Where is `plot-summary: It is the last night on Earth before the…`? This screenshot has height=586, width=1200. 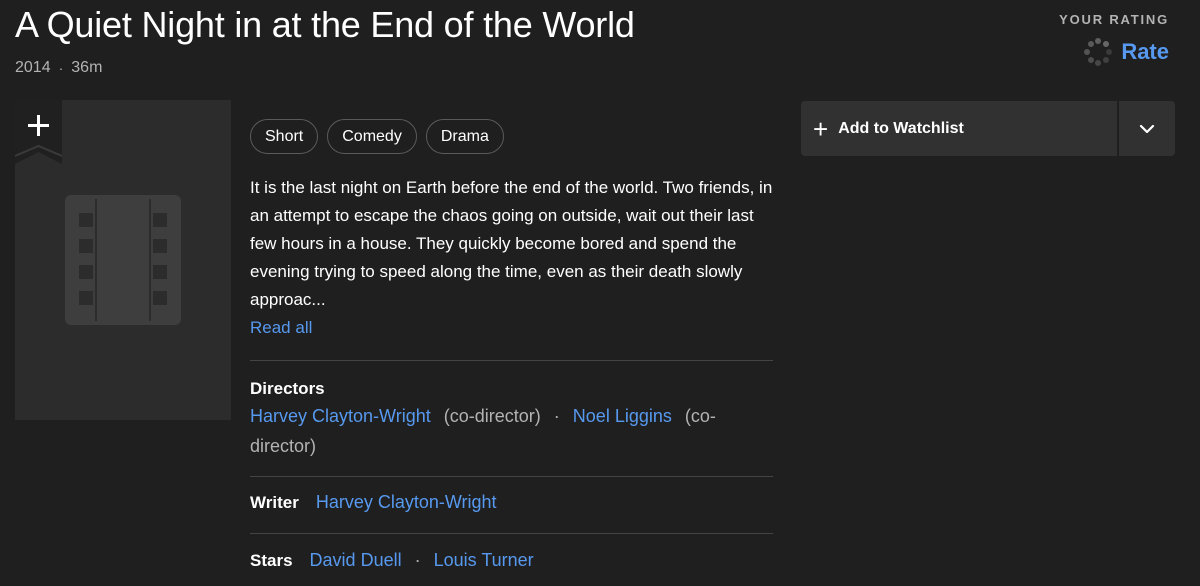
plot-summary: It is the last night on Earth before the… is located at coordinates (512, 258).